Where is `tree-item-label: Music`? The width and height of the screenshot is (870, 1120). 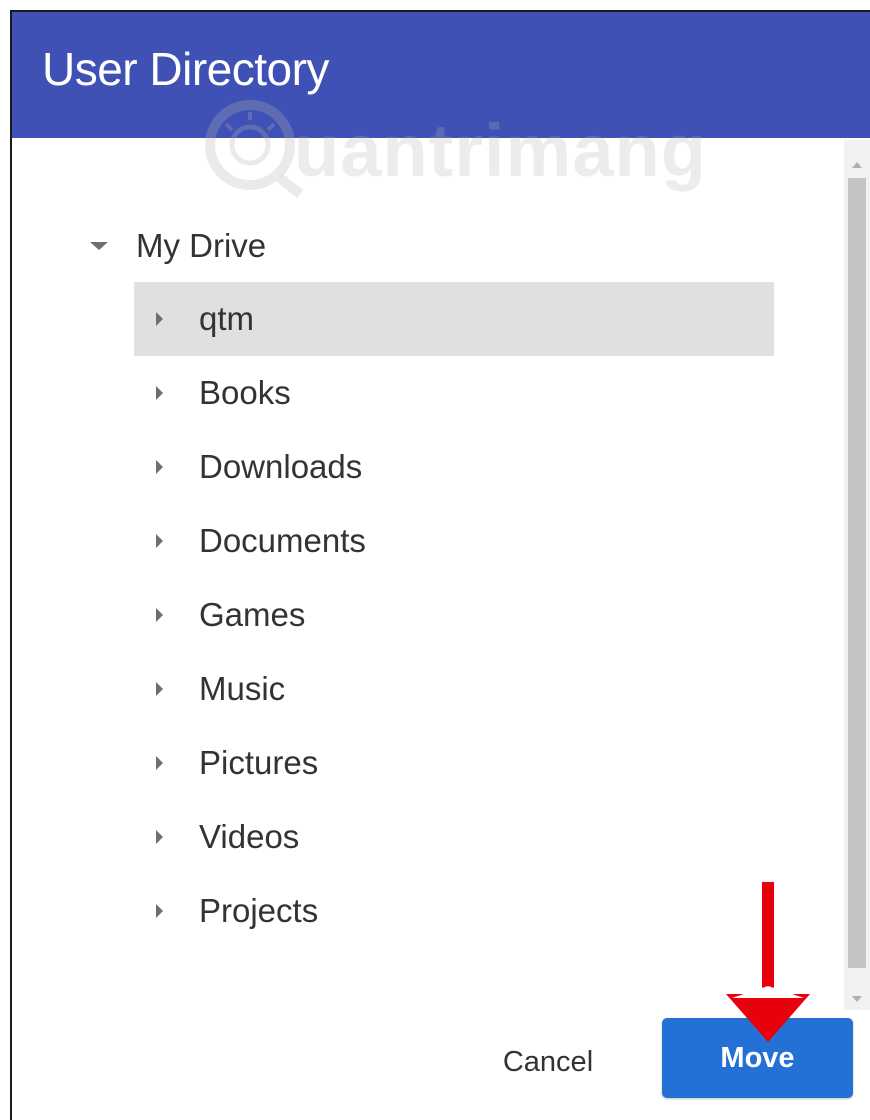 tree-item-label: Music is located at coordinates (242, 688).